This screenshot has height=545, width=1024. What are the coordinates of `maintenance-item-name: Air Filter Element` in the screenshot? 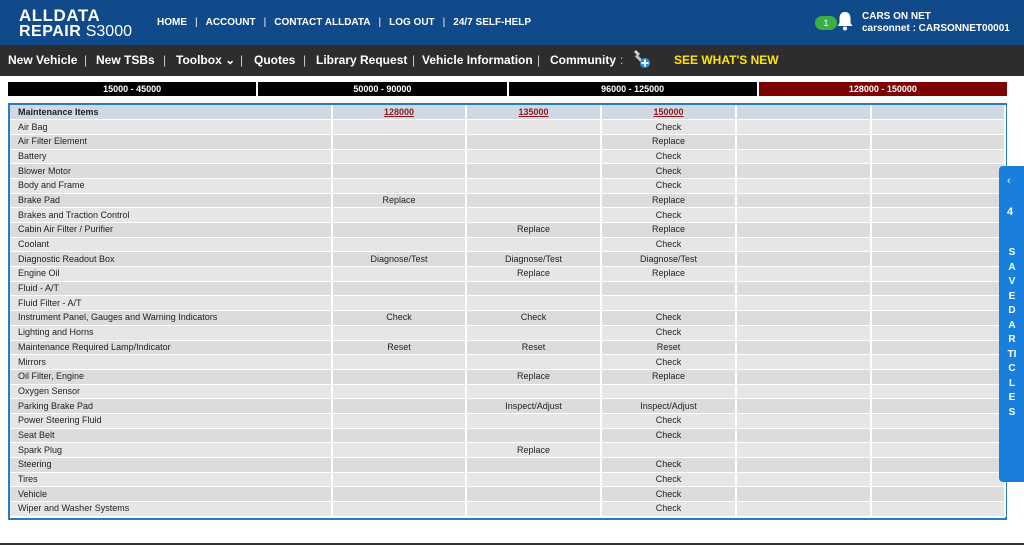 It's located at (171, 142).